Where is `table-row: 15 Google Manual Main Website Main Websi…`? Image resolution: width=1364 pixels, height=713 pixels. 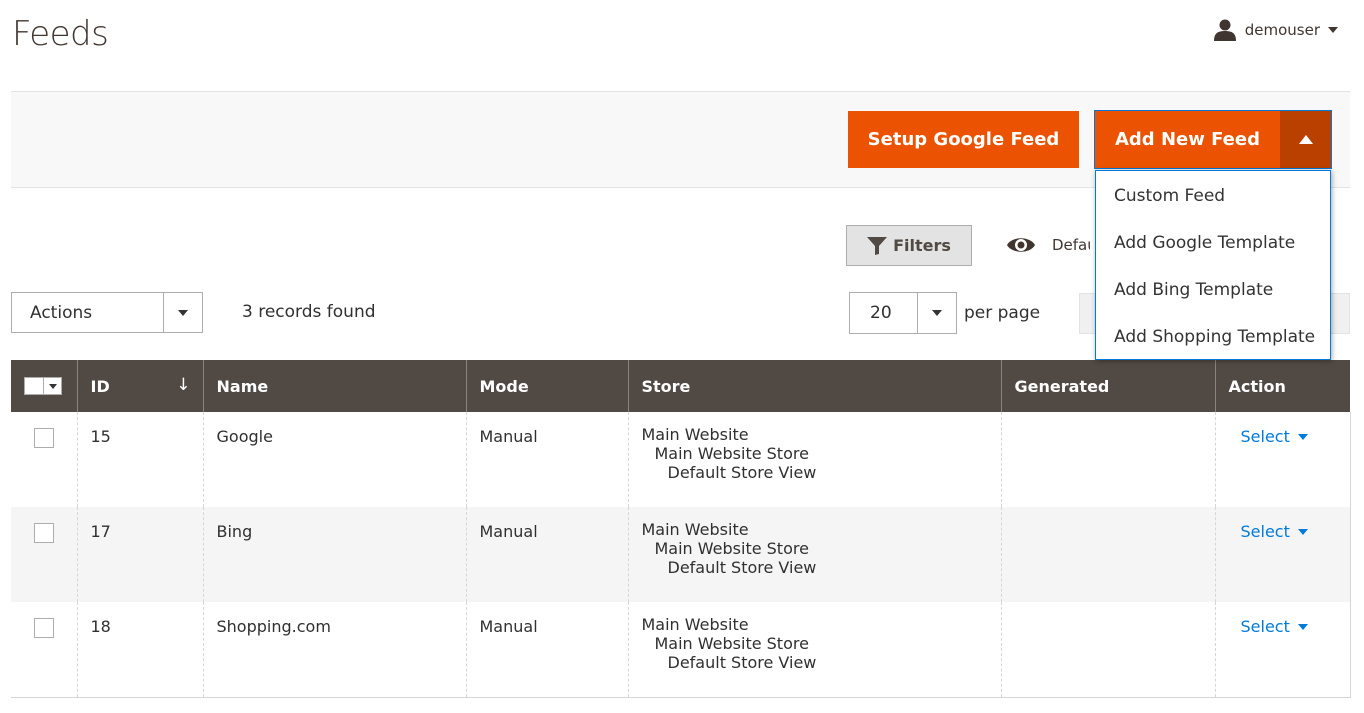
table-row: 15 Google Manual Main Website Main Websi… is located at coordinates (681, 459).